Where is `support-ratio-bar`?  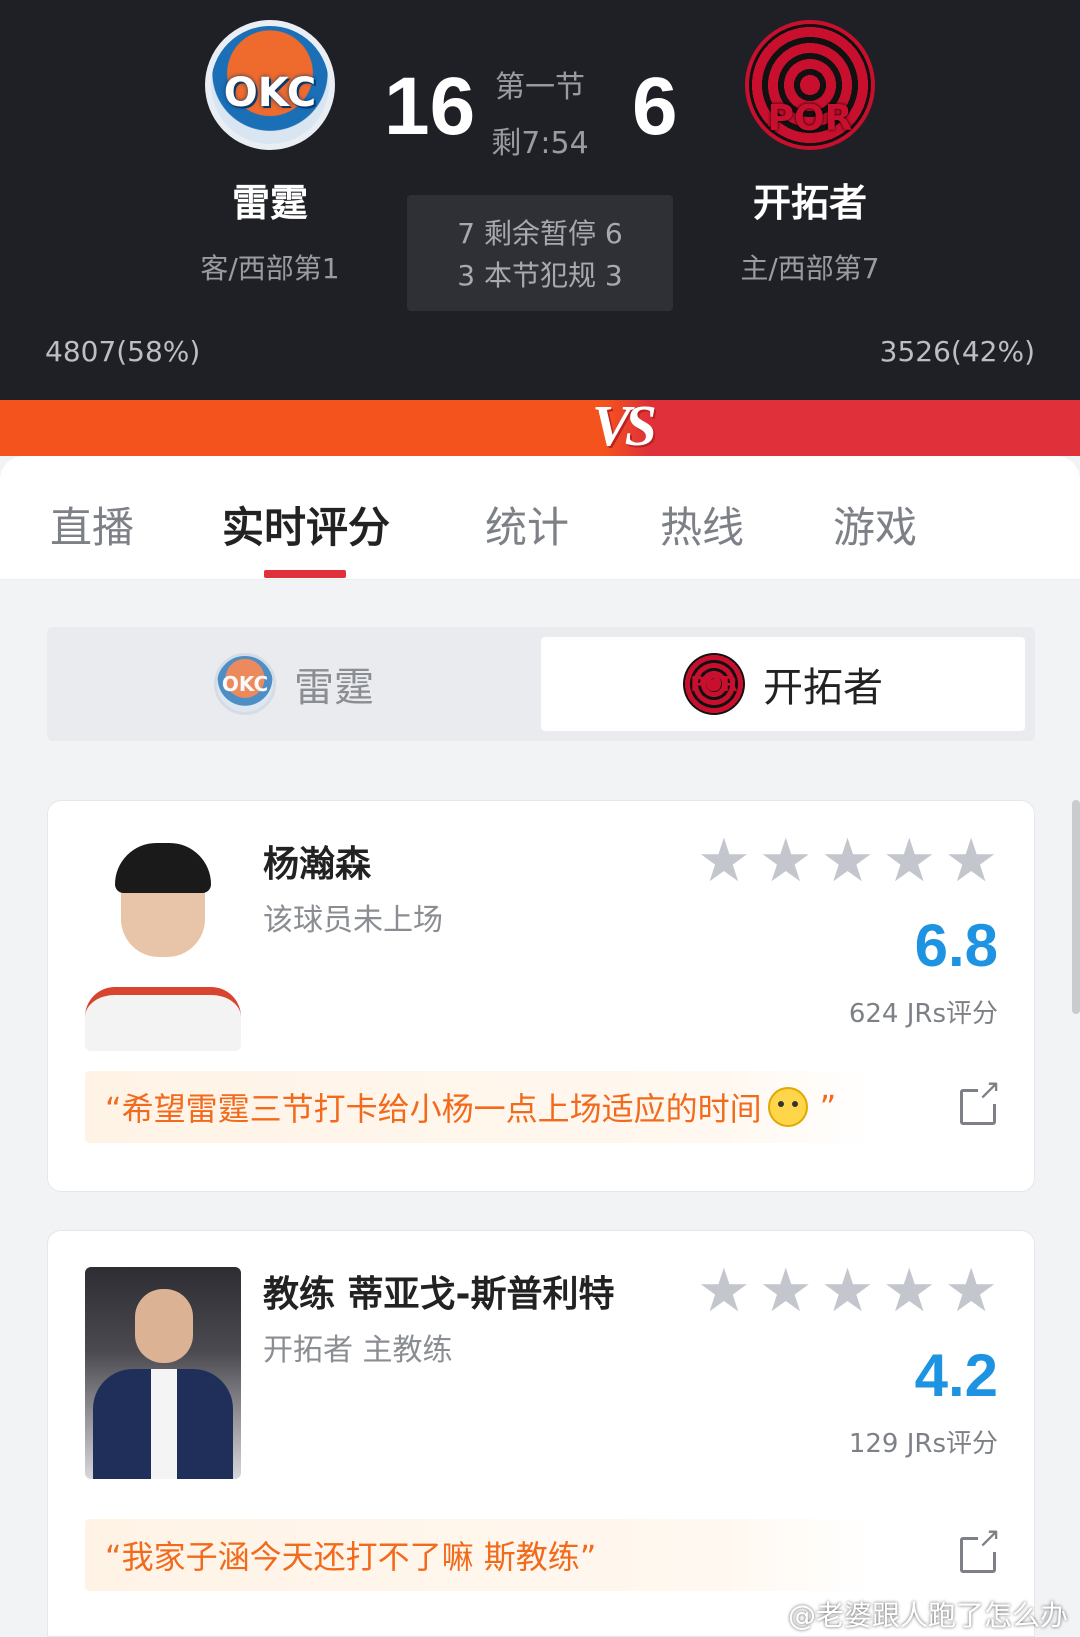
support-ratio-bar is located at coordinates (540, 428).